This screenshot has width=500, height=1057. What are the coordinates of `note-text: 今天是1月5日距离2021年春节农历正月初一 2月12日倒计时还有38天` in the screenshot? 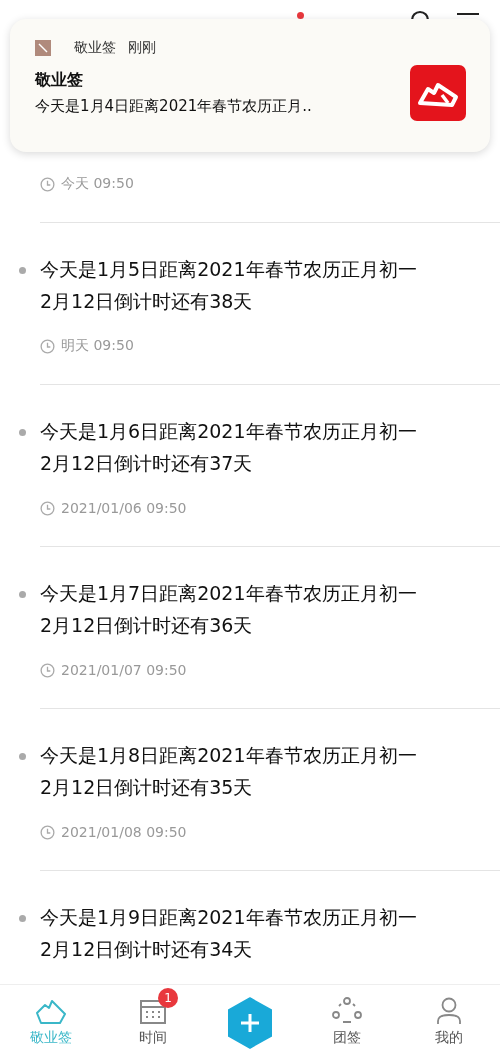 It's located at (270, 285).